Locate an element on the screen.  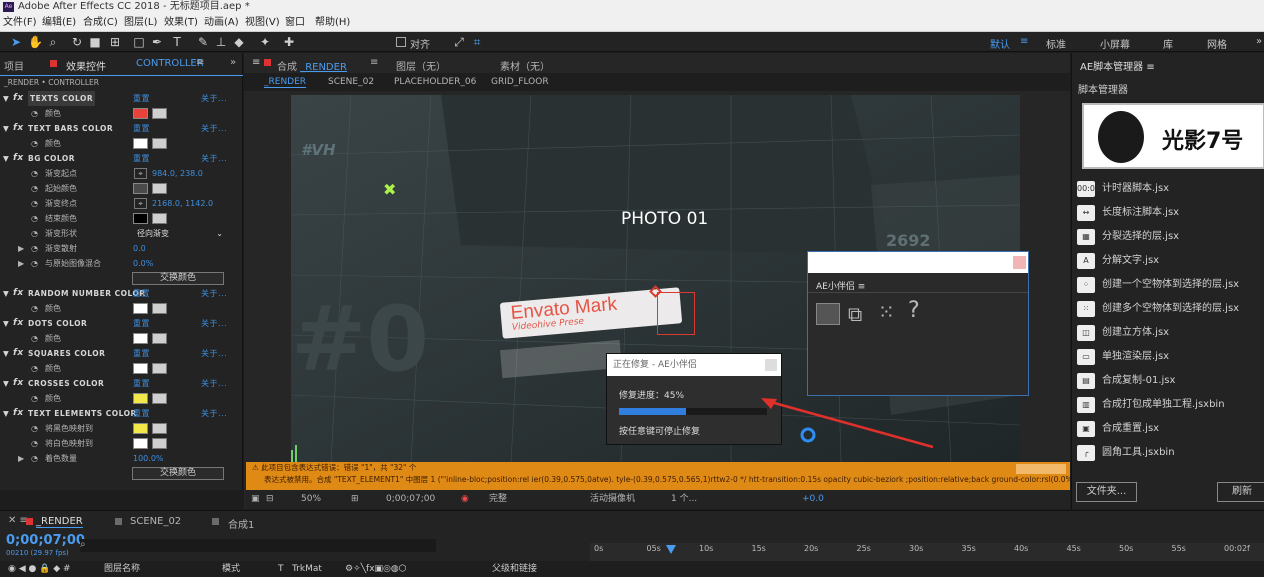
tab-composition: 合成 _RENDER is located at coordinates (312, 65).